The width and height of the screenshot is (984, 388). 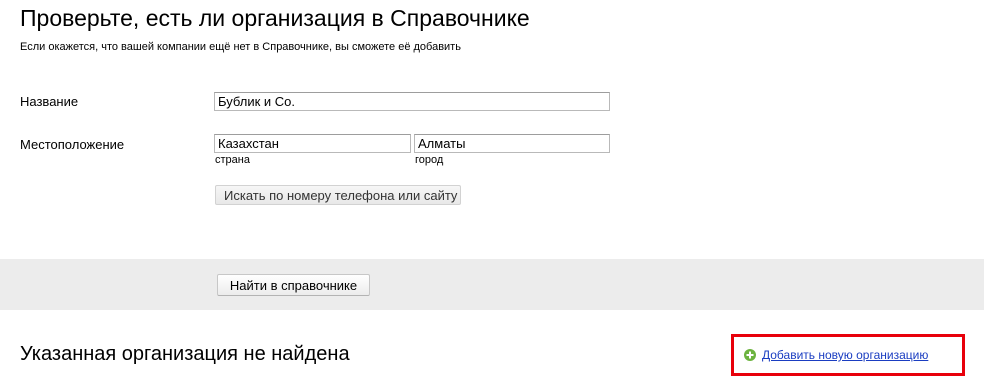 I want to click on location-label: Местоположение, so click(x=72, y=144).